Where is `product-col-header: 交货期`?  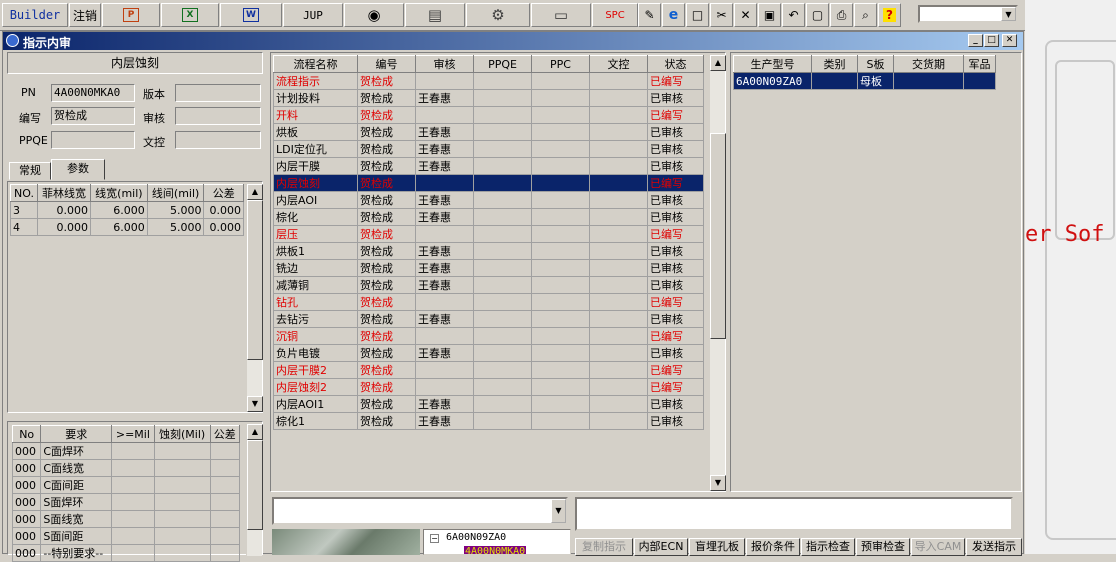 product-col-header: 交货期 is located at coordinates (928, 64).